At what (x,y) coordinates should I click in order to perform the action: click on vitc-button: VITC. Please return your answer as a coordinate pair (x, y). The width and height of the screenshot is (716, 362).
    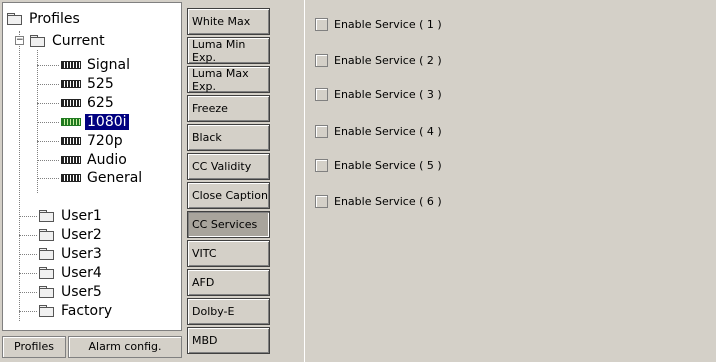
    Looking at the image, I should click on (228, 253).